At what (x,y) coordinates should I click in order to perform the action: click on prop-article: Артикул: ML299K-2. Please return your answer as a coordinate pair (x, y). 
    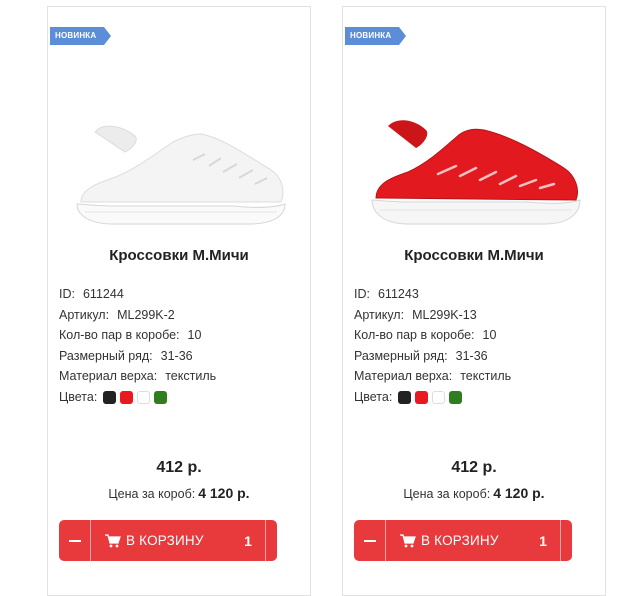
    Looking at the image, I should click on (117, 314).